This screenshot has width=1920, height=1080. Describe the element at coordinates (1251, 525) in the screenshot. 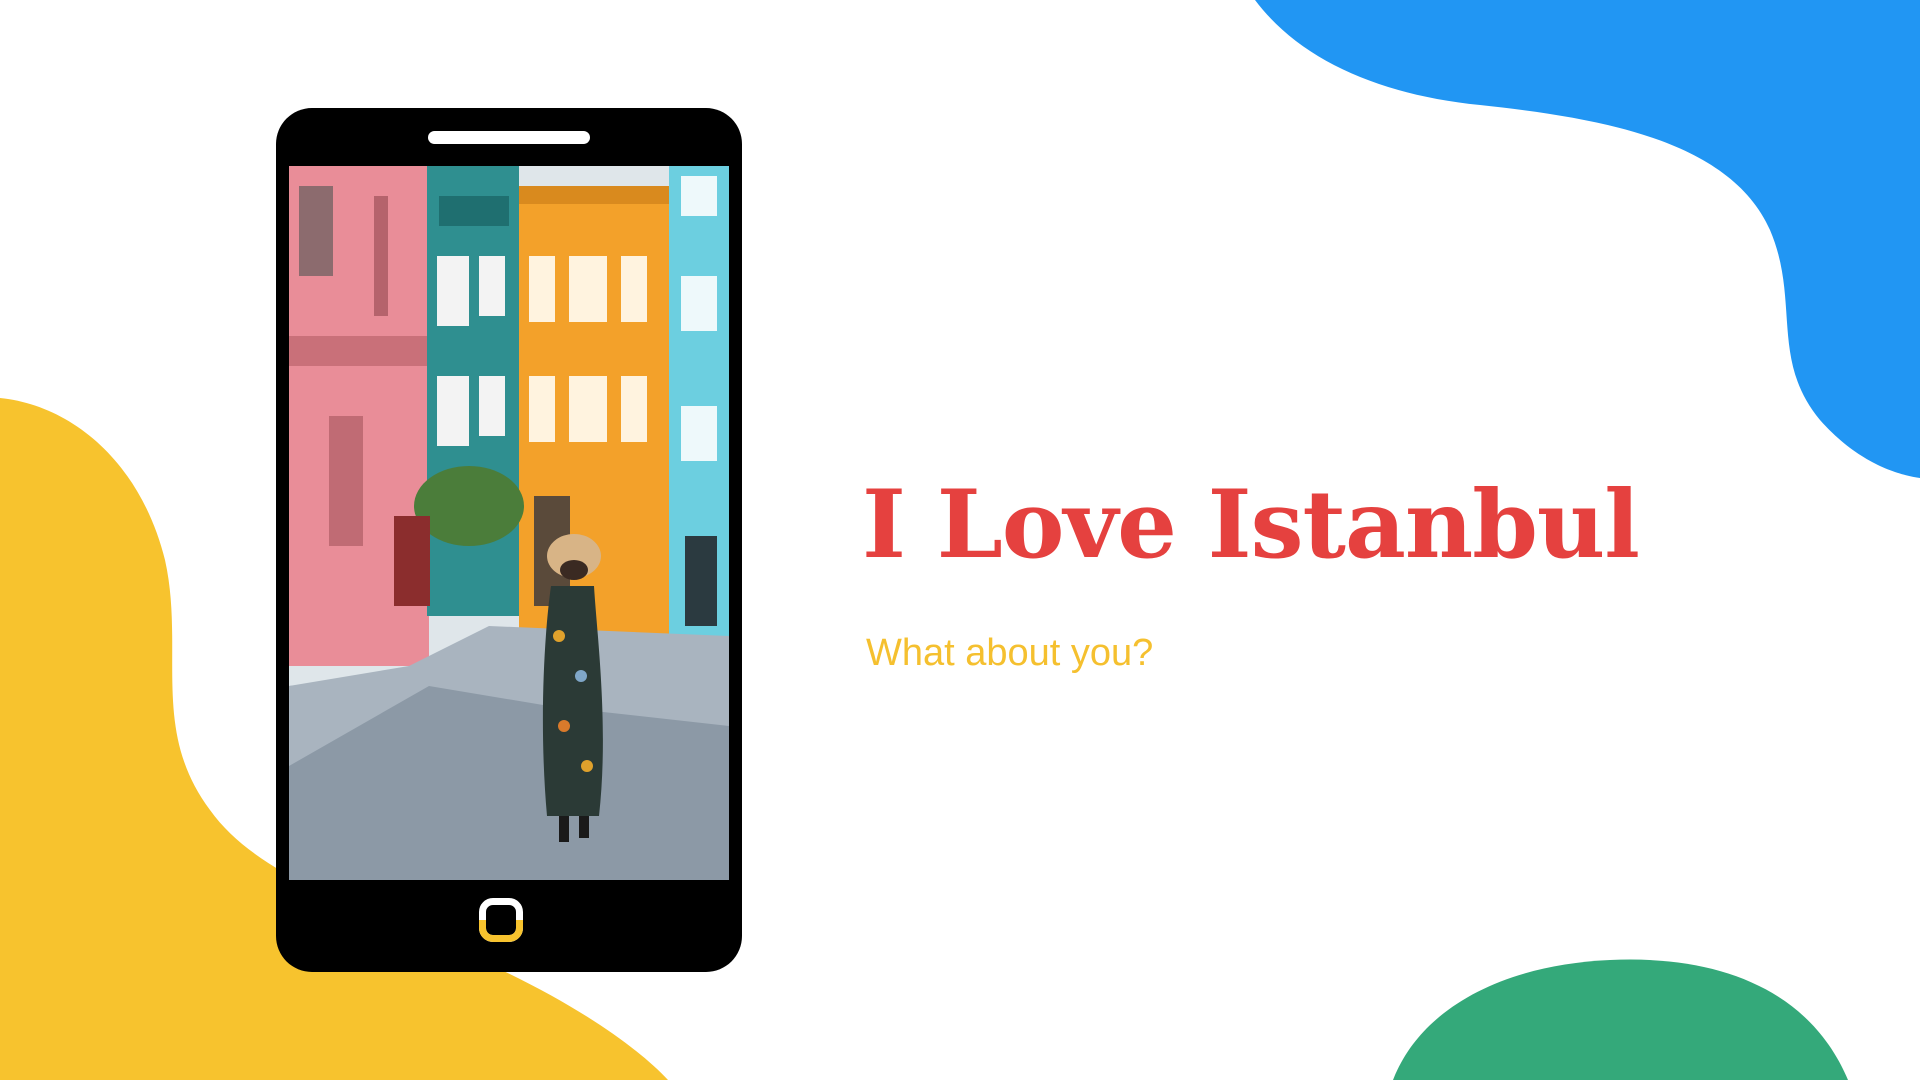

I see `slide-title: I Love Istanbul` at that location.